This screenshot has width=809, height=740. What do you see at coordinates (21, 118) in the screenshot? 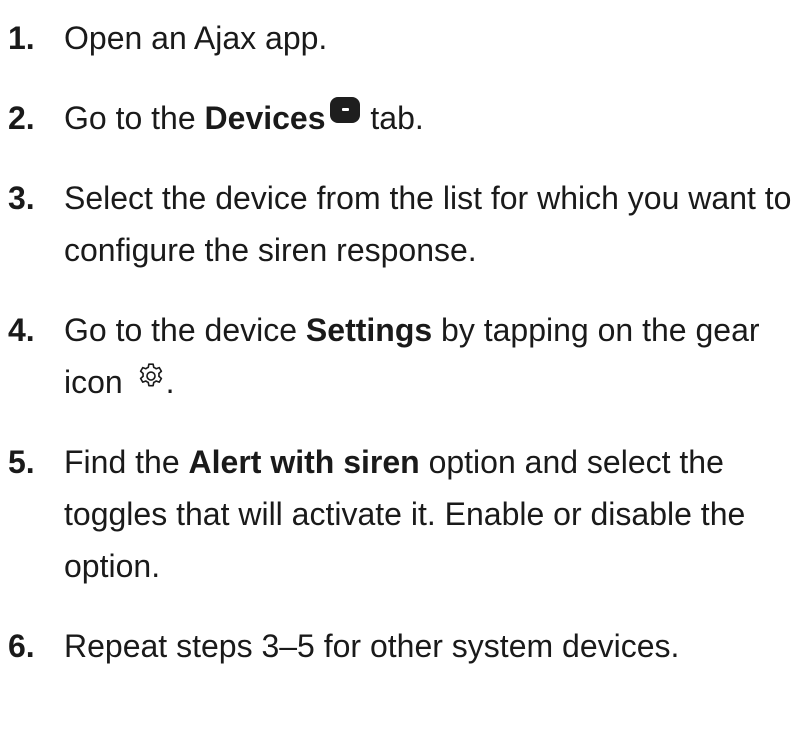
I see `step-number: 2.` at bounding box center [21, 118].